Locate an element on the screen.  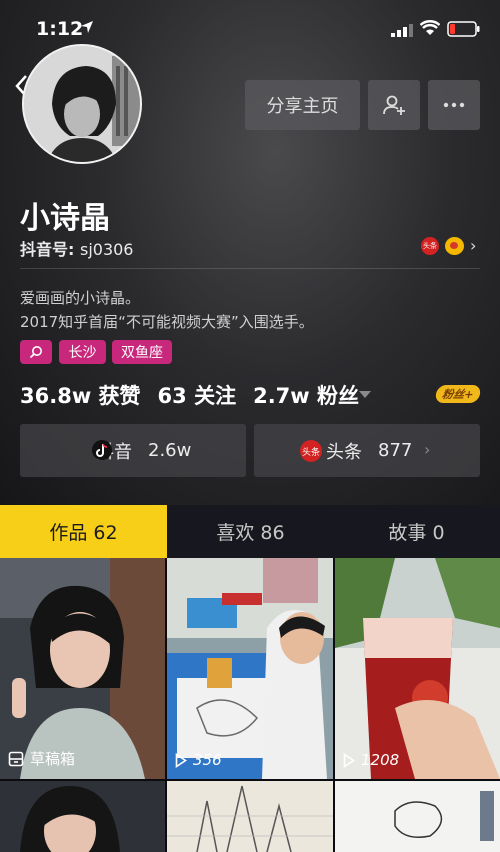
status-bar: 1:12 is located at coordinates (250, 22).